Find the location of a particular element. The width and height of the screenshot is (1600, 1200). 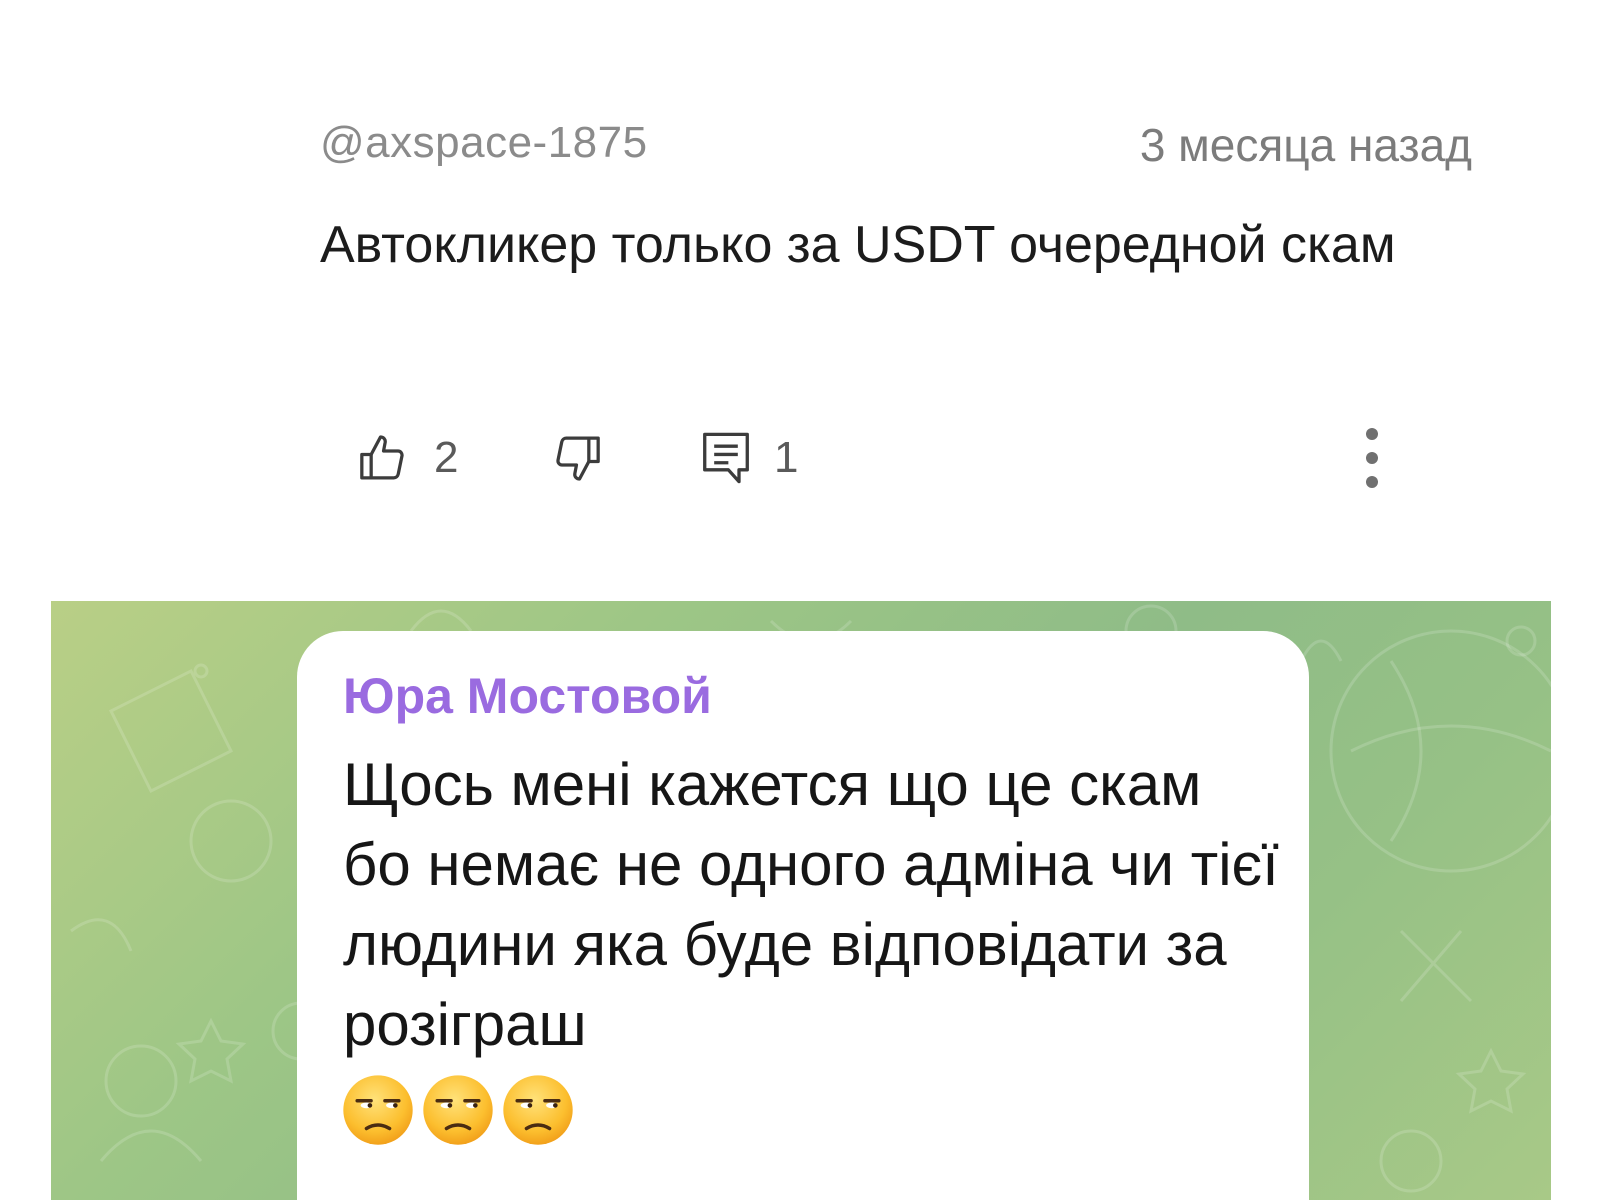

comment-author: @axspace-1875 is located at coordinates (484, 143).